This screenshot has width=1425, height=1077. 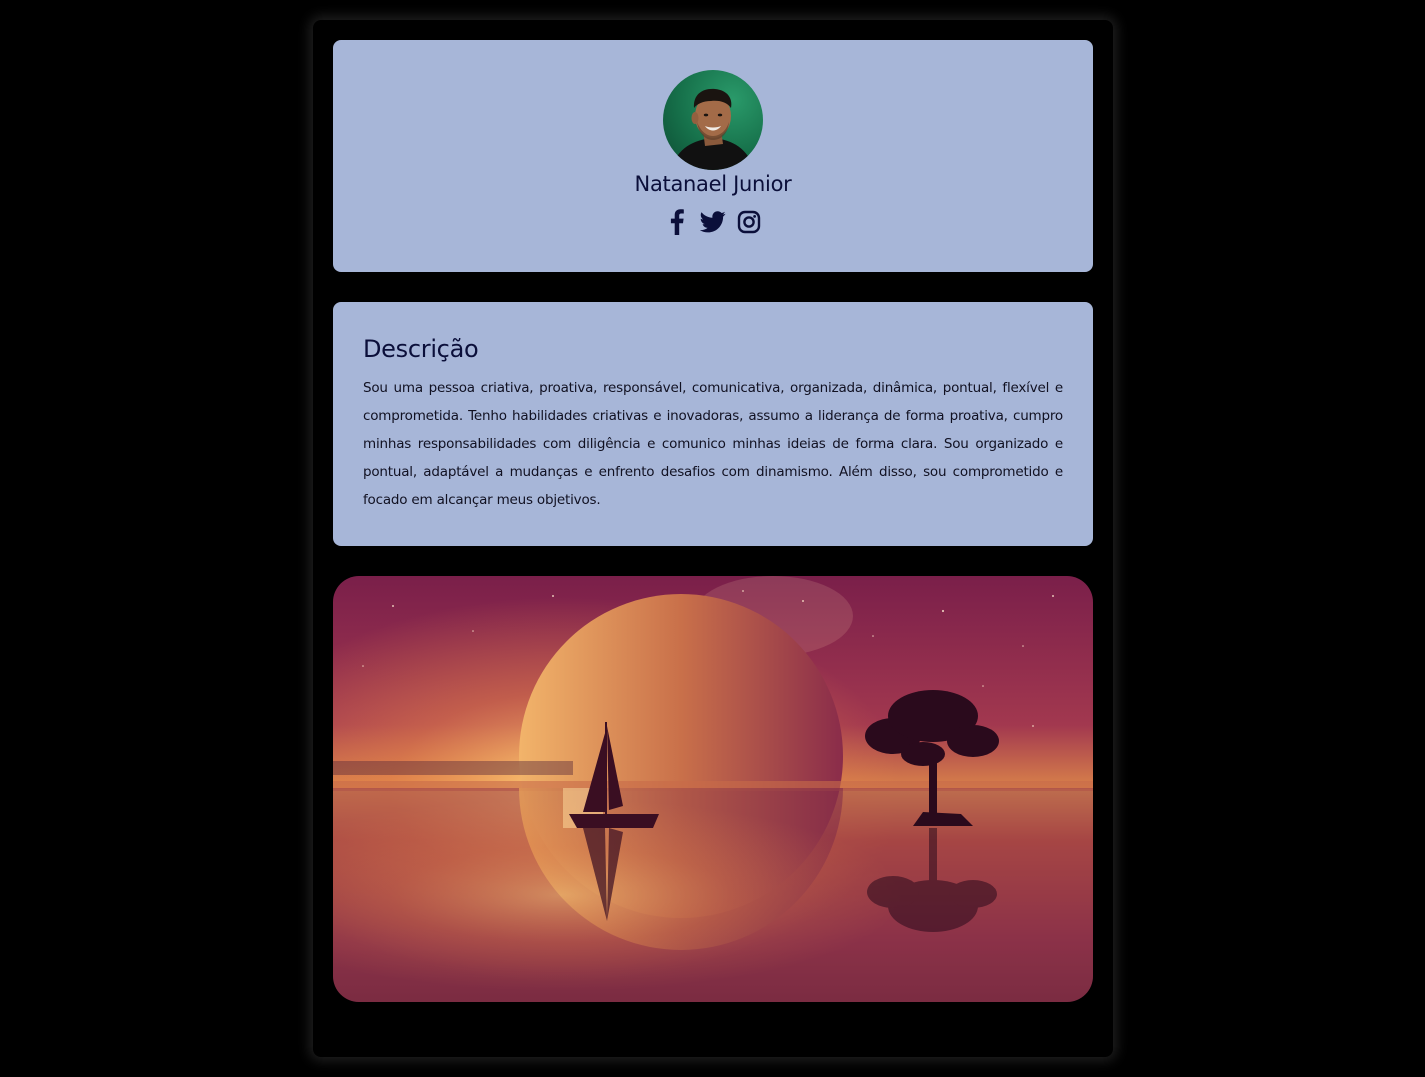 I want to click on twitter-link, so click(x=713, y=222).